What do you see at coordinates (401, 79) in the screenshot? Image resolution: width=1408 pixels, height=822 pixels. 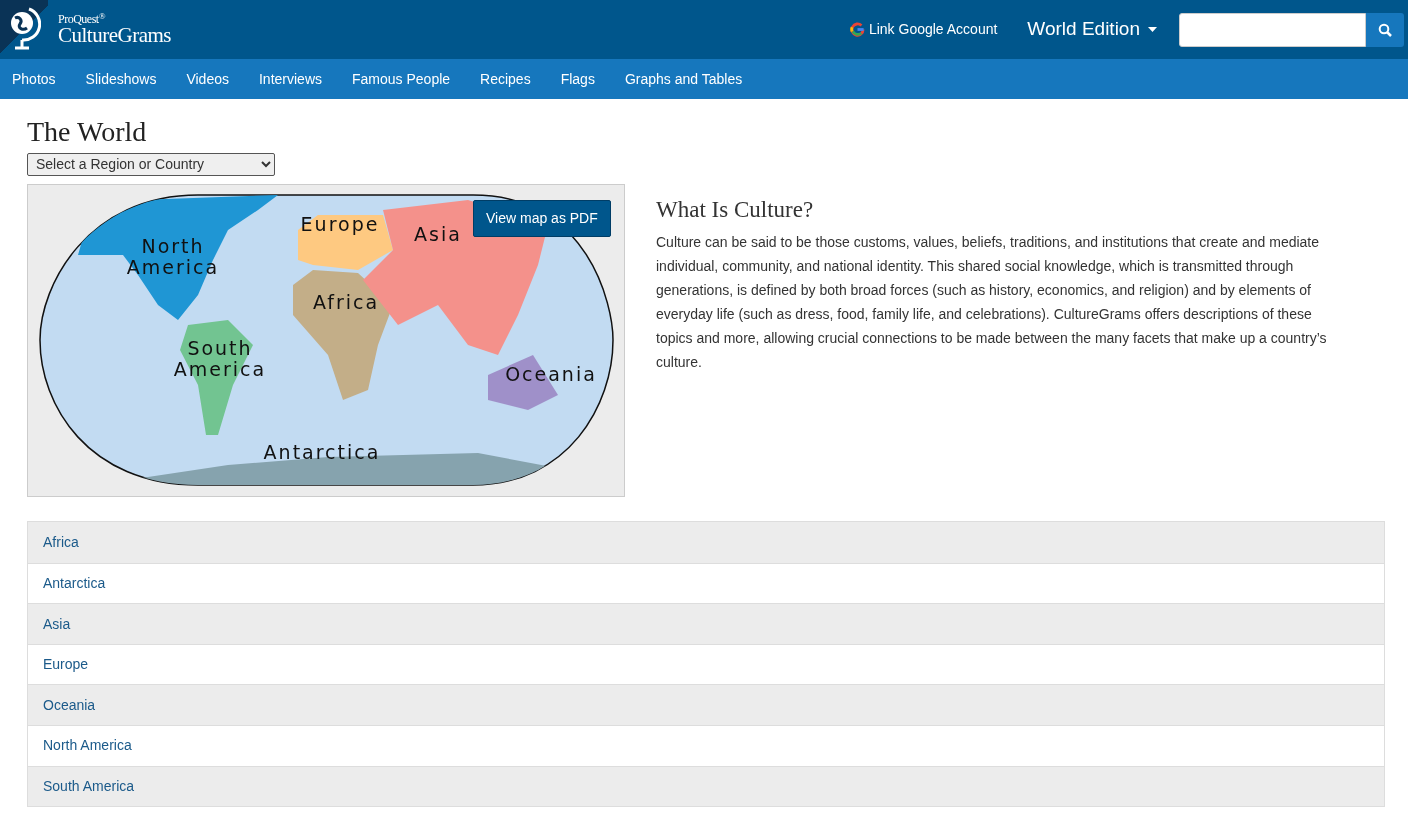 I see `nav-link: Famous People` at bounding box center [401, 79].